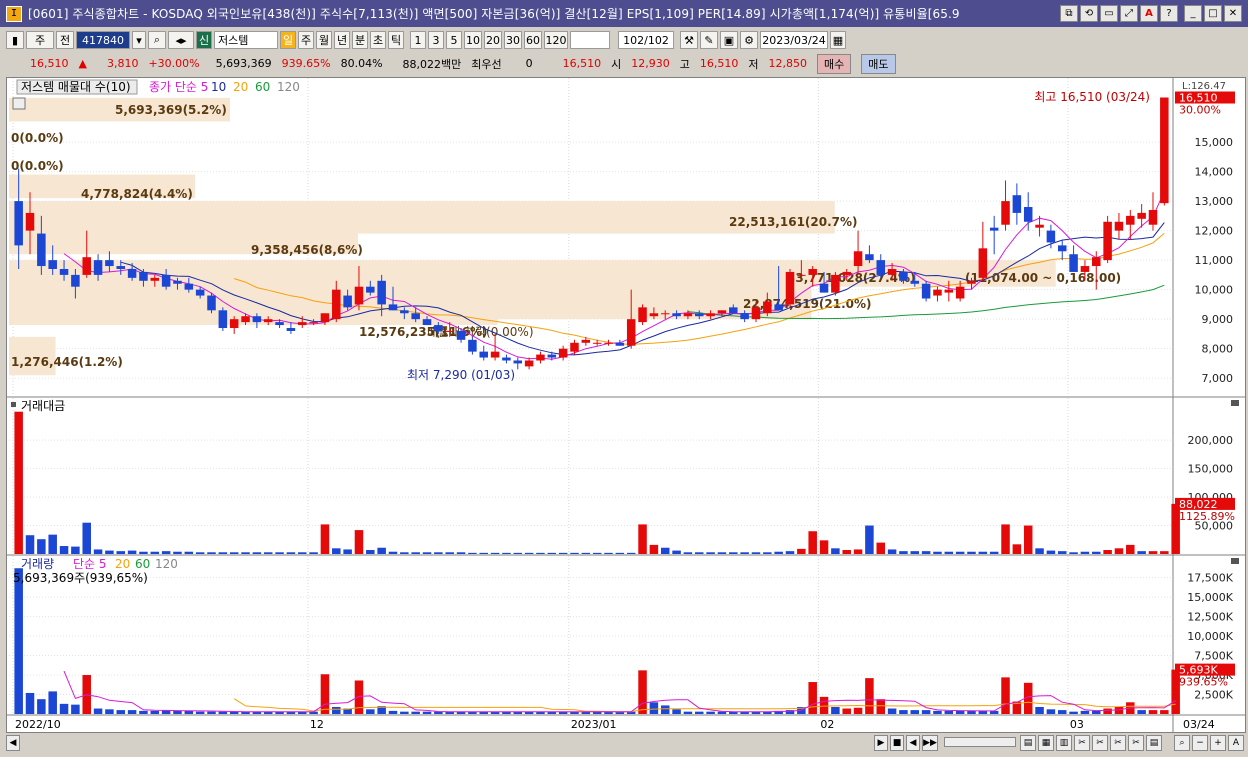 The width and height of the screenshot is (1248, 757). I want to click on legend-item: 10, so click(218, 87).